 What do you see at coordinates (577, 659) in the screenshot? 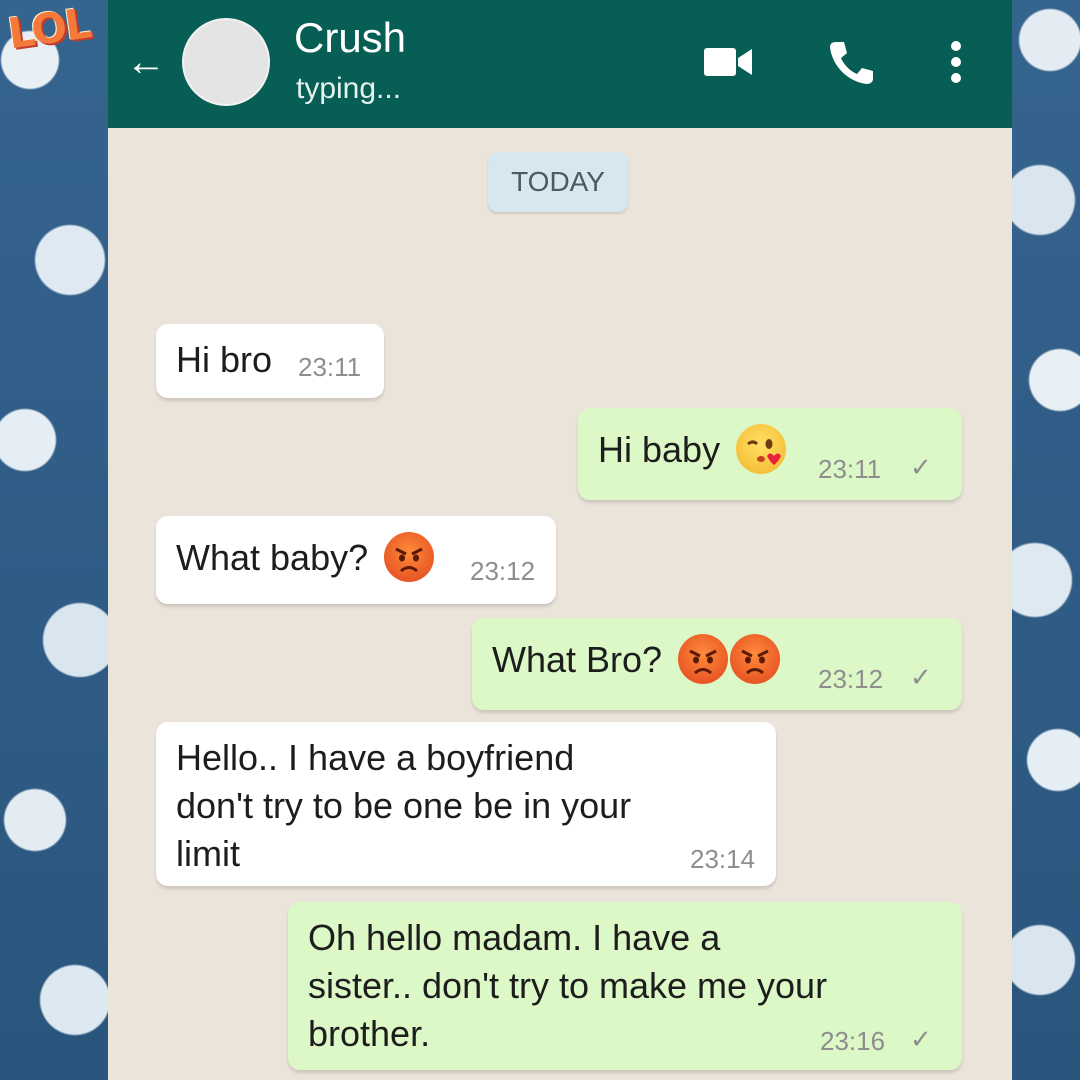
I see `message-text-body: What Bro?` at bounding box center [577, 659].